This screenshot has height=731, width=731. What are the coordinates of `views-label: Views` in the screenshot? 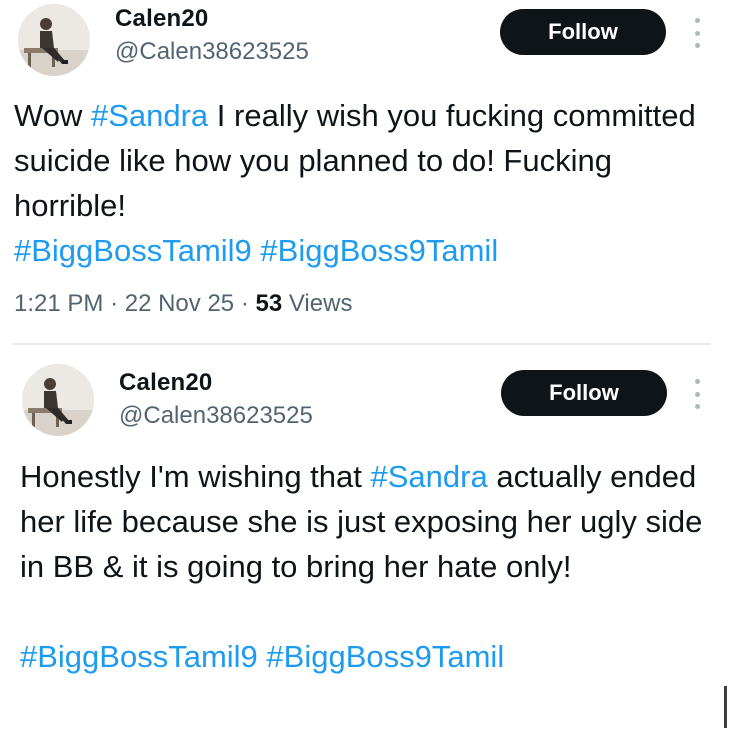 It's located at (320, 303).